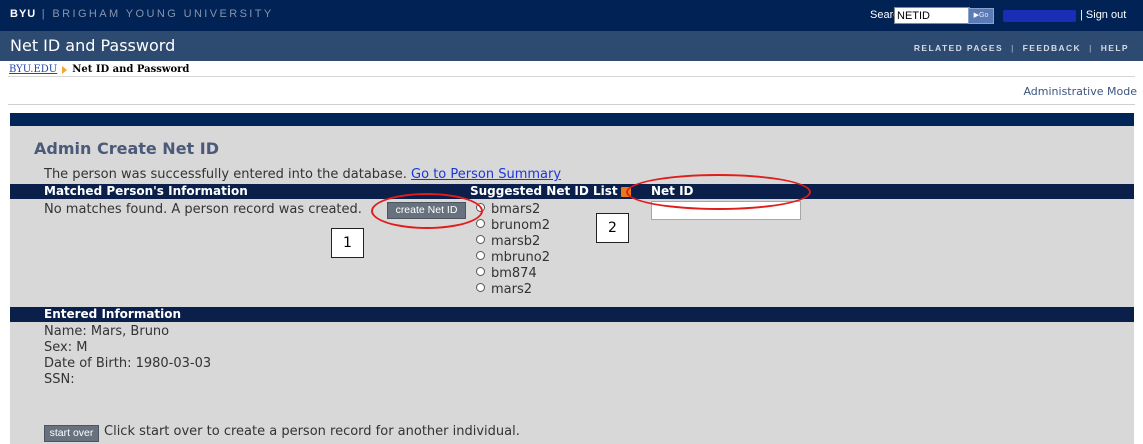 This screenshot has width=1143, height=444. I want to click on suggestion-label: brunom2, so click(520, 225).